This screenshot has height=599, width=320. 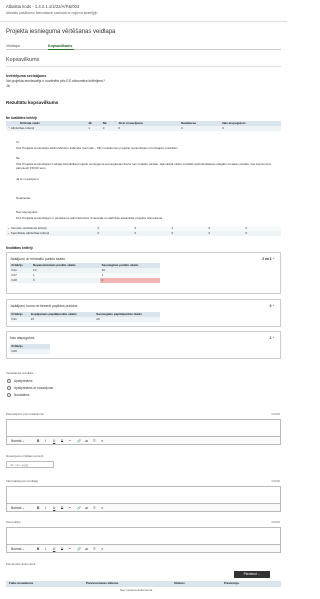 What do you see at coordinates (33, 388) in the screenshot?
I see `radio-approve-cond-label: Apstiprināms ar nosacījumu` at bounding box center [33, 388].